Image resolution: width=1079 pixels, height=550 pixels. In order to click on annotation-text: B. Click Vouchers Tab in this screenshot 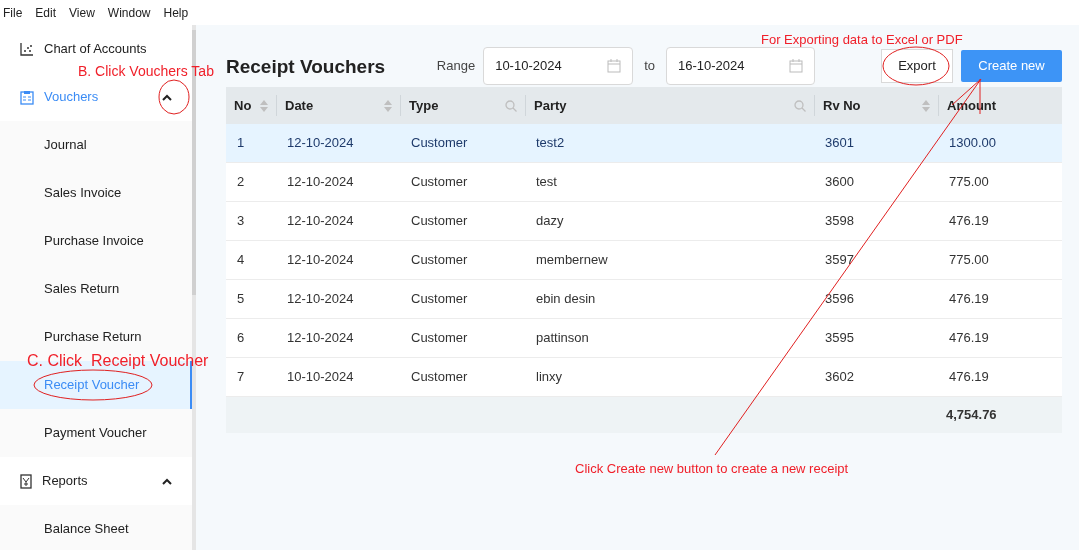, I will do `click(146, 71)`.